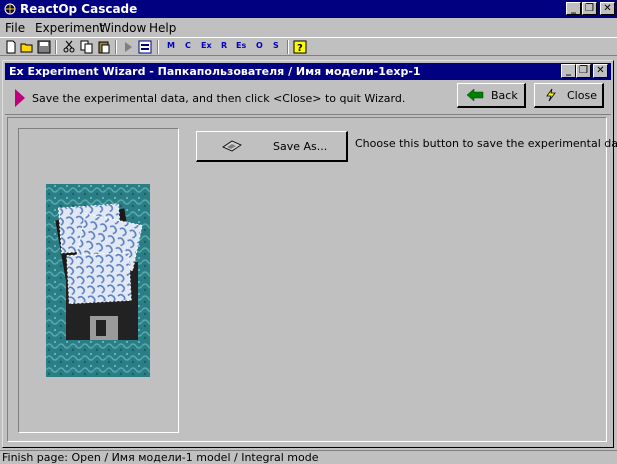 This screenshot has width=617, height=464. I want to click on restore-button: ❐, so click(589, 8).